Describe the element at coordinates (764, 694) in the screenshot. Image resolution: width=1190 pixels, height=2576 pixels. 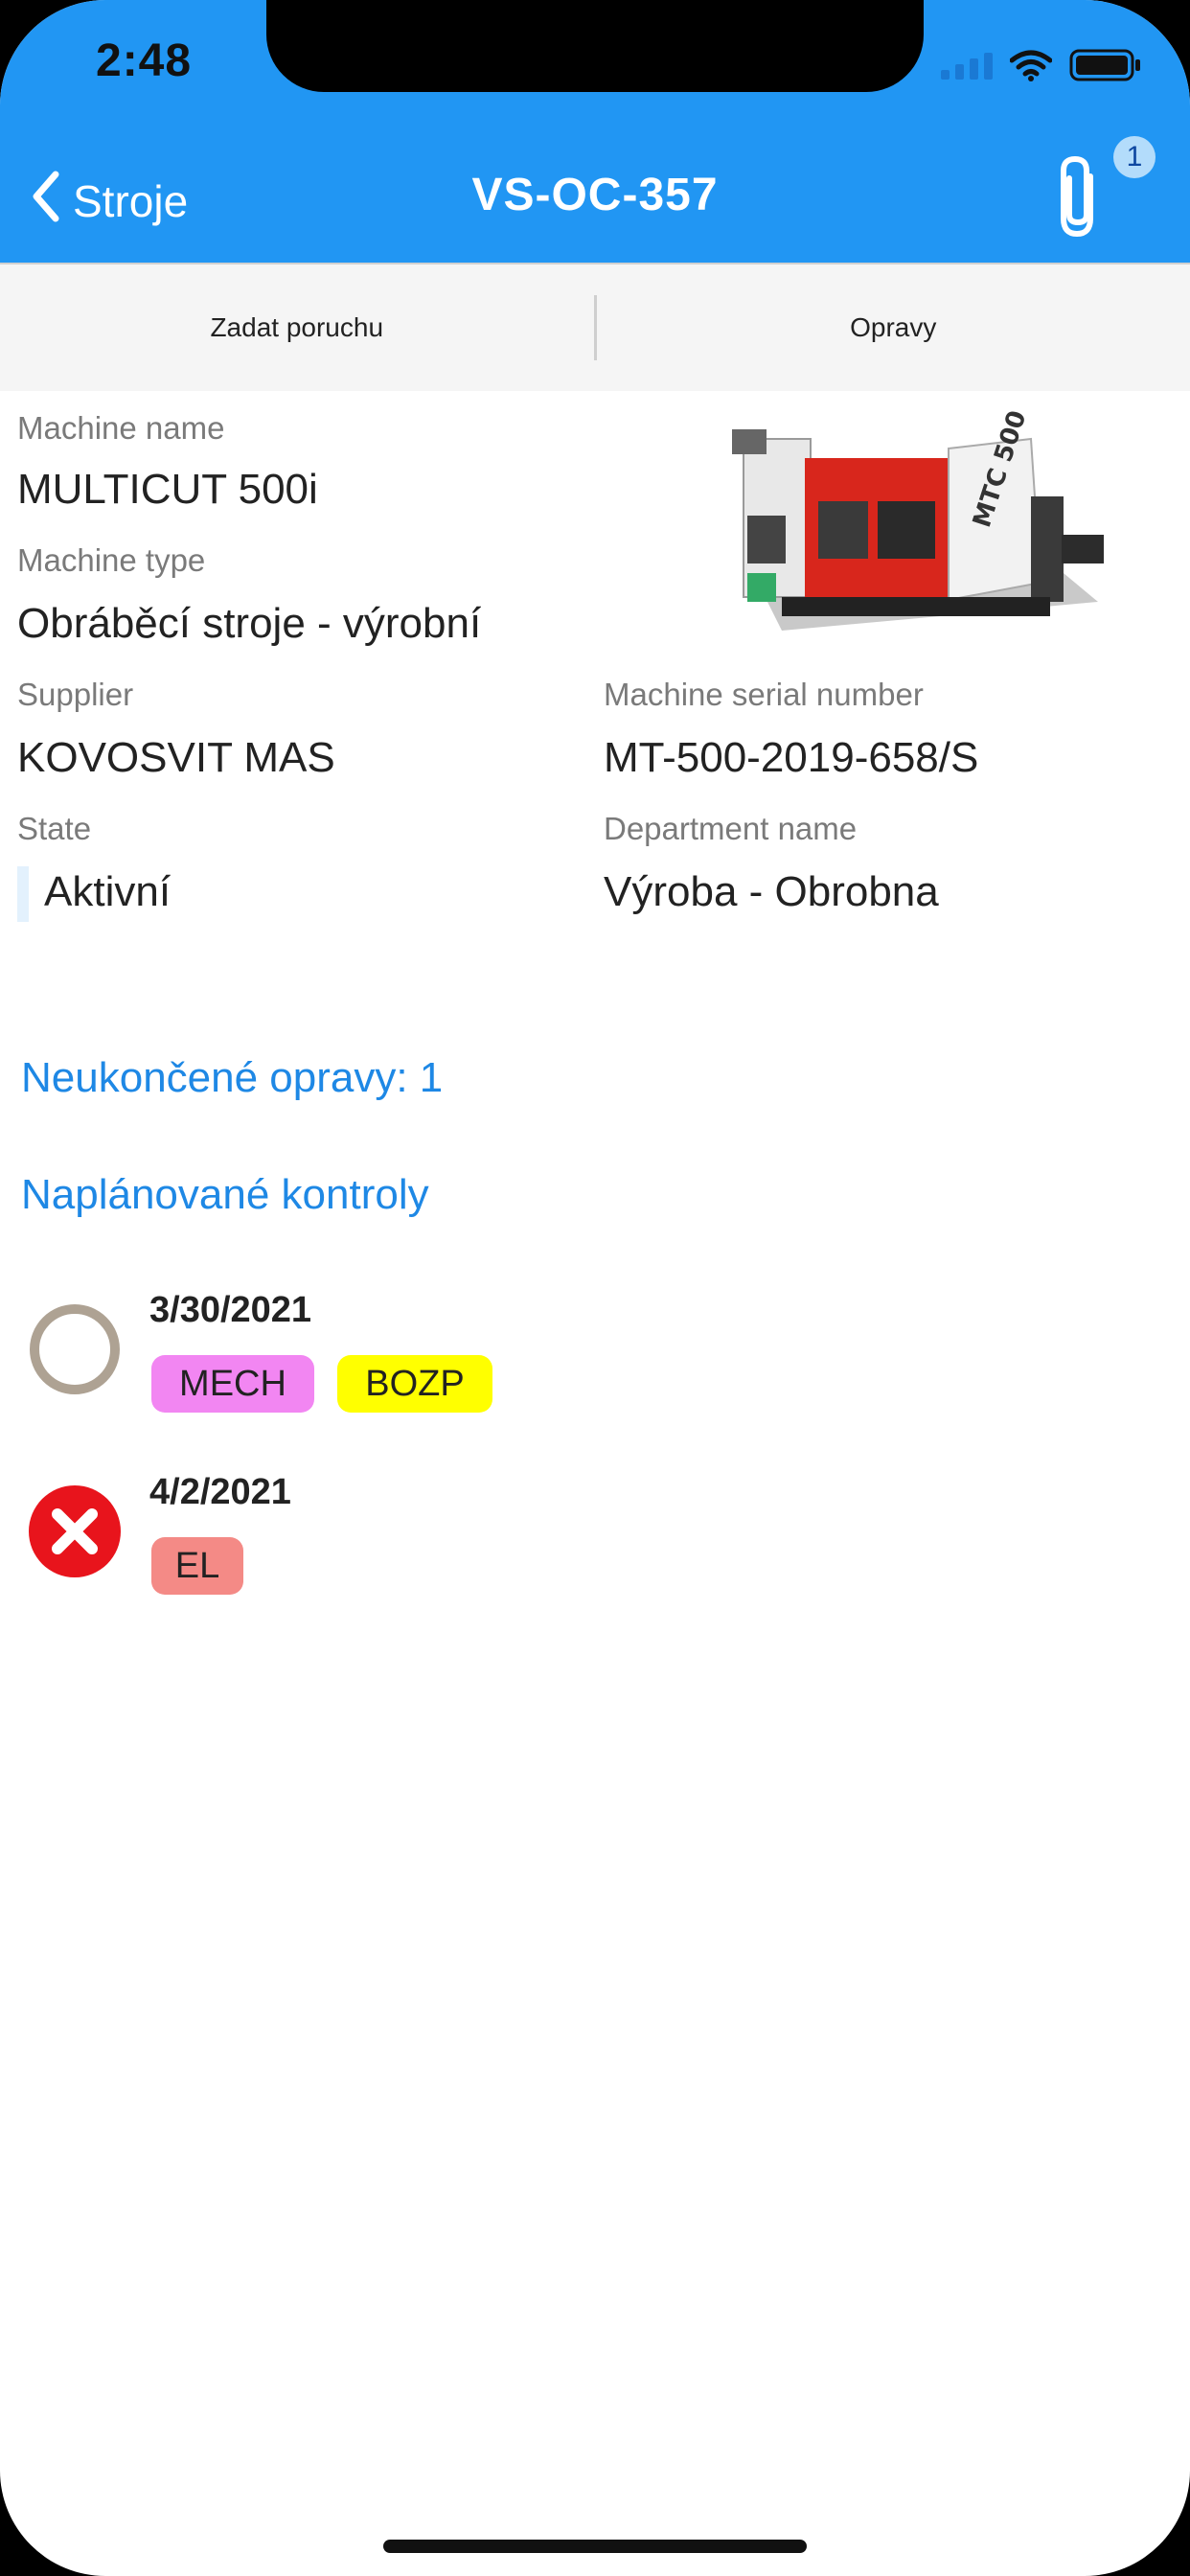
I see `serial-number-label: Machine serial number` at that location.